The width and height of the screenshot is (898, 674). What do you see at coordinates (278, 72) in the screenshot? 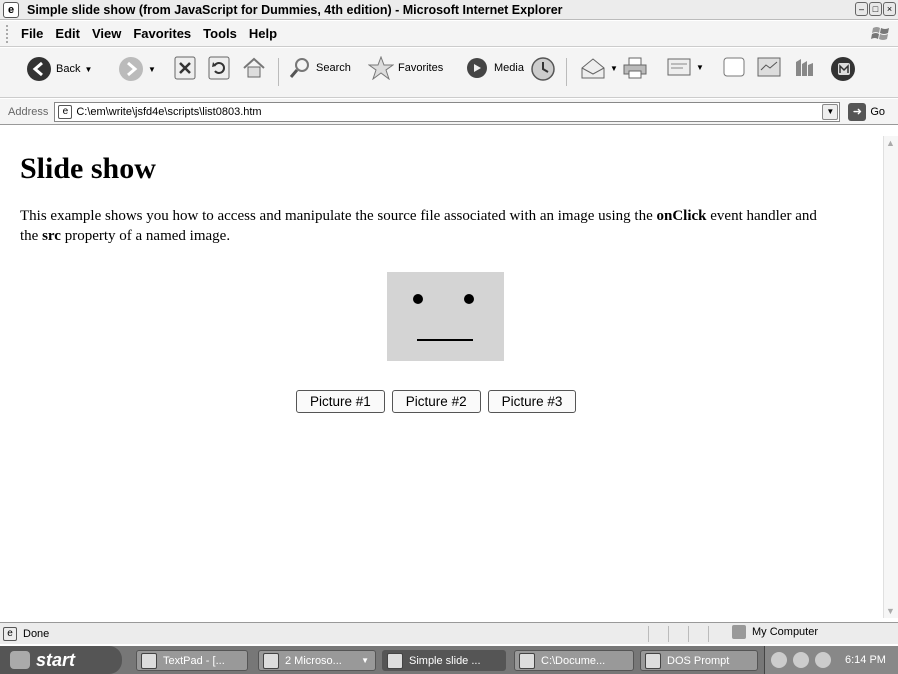
I see `toolbar-separator` at bounding box center [278, 72].